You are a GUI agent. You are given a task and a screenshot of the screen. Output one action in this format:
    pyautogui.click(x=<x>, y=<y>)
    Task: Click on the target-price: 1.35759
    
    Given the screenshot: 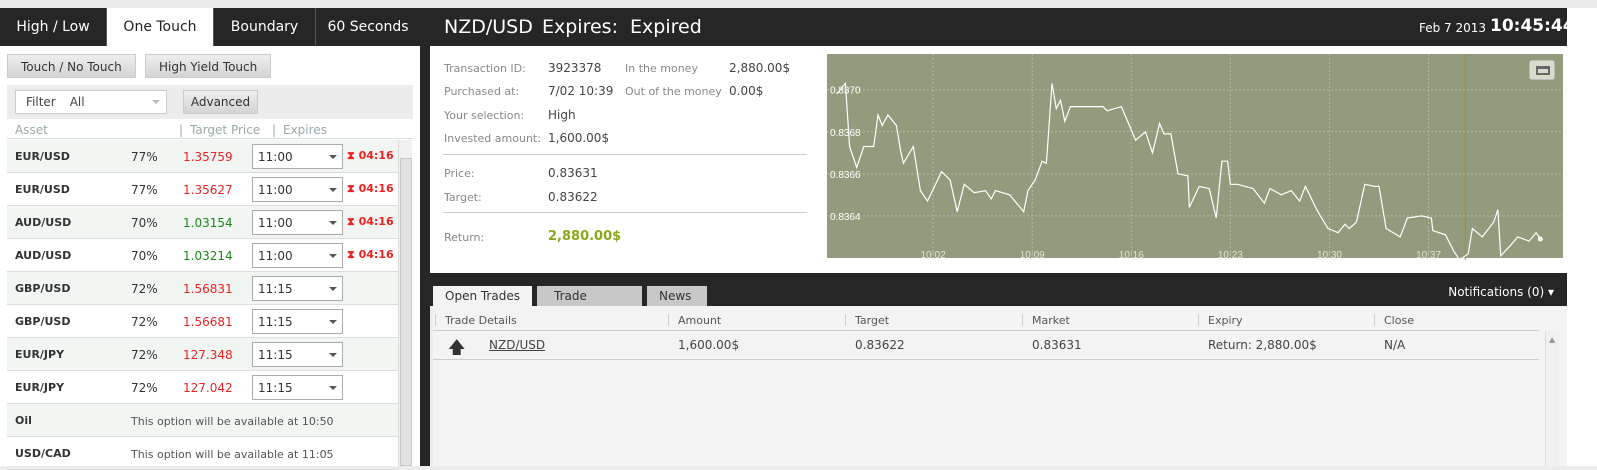 What is the action you would take?
    pyautogui.click(x=208, y=157)
    